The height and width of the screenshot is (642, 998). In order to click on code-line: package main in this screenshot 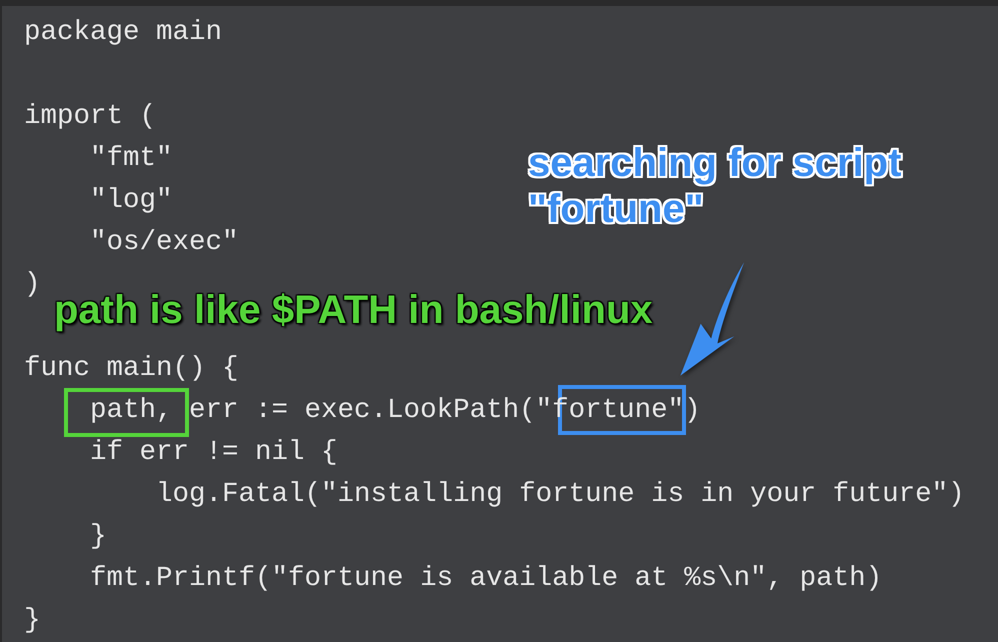, I will do `click(123, 32)`.